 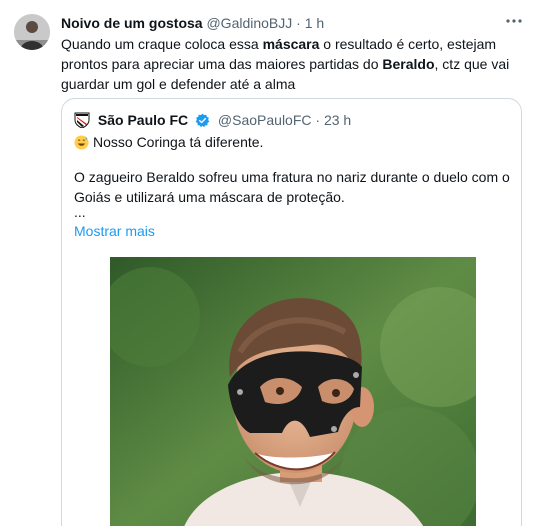 I want to click on quote-line1: Nosso Coringa tá diferente., so click(x=168, y=142).